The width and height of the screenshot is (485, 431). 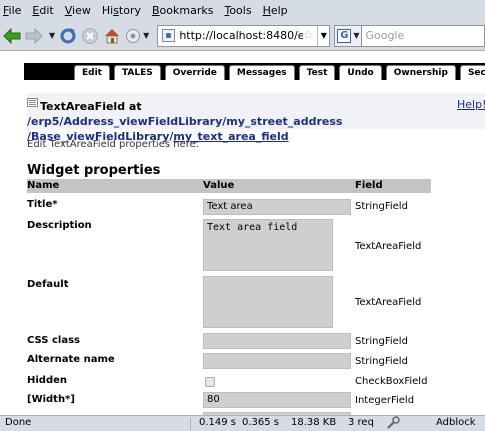 I want to click on description-textarea: Text area field, so click(x=268, y=245).